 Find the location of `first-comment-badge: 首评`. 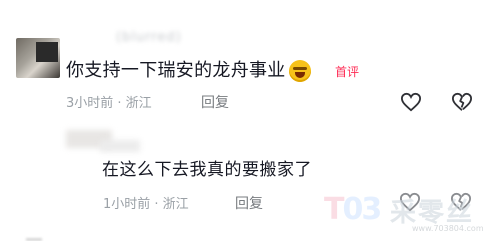

first-comment-badge: 首评 is located at coordinates (347, 72).